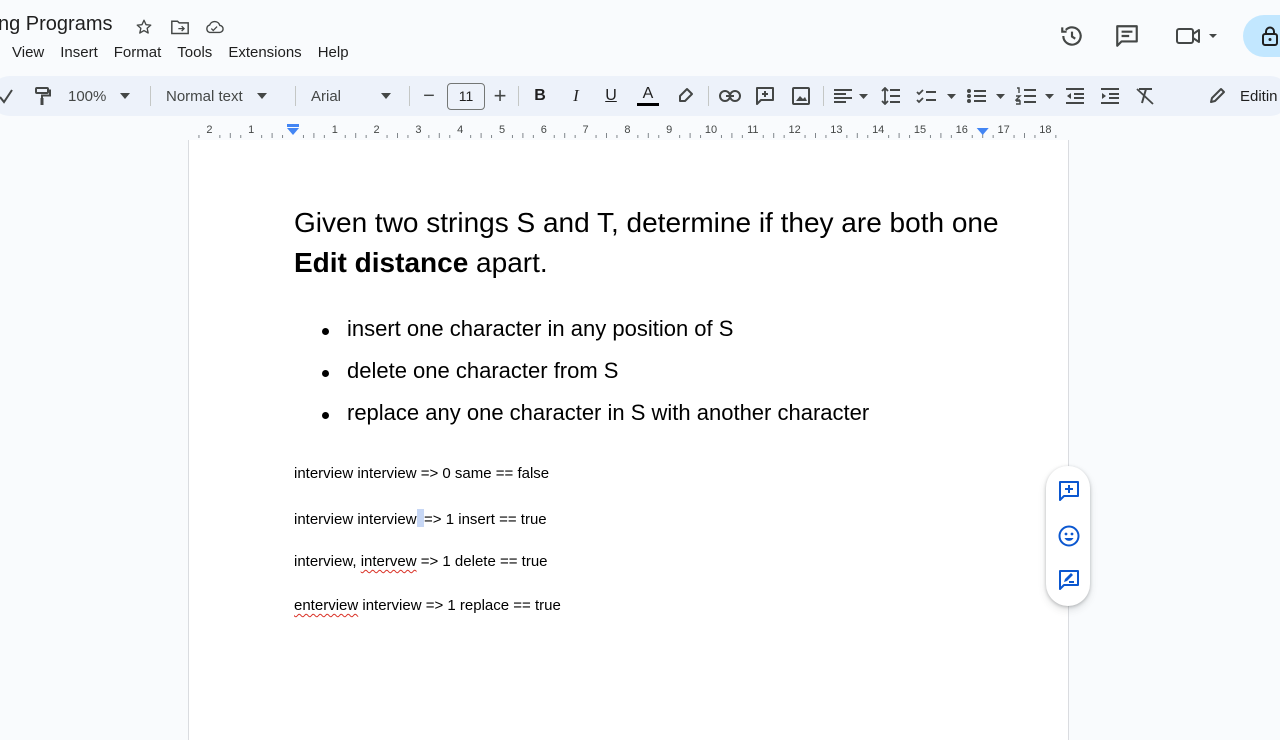 Image resolution: width=1280 pixels, height=740 pixels. Describe the element at coordinates (421, 473) in the screenshot. I see `example-line-1: interview interview => 0 same == false` at that location.